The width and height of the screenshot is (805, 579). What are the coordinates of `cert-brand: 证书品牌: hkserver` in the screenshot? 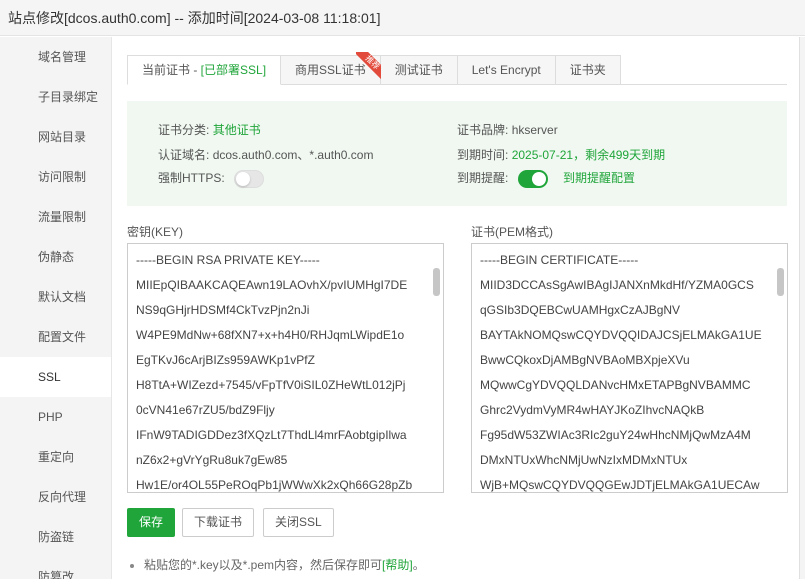 It's located at (507, 129).